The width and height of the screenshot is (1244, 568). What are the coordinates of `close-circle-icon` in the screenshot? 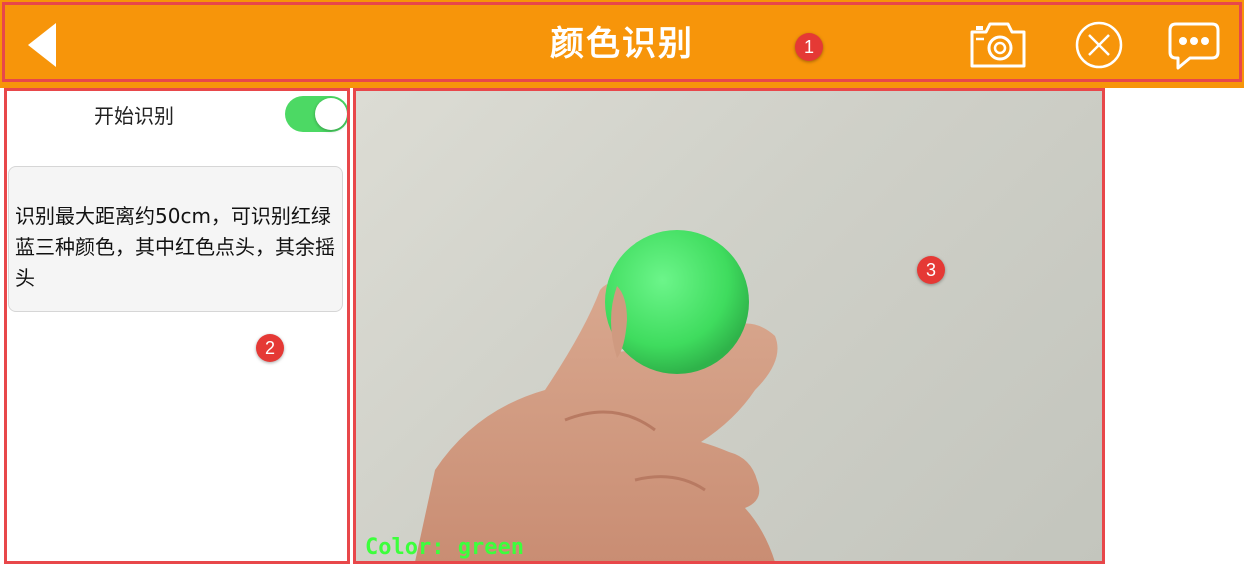 It's located at (1099, 45).